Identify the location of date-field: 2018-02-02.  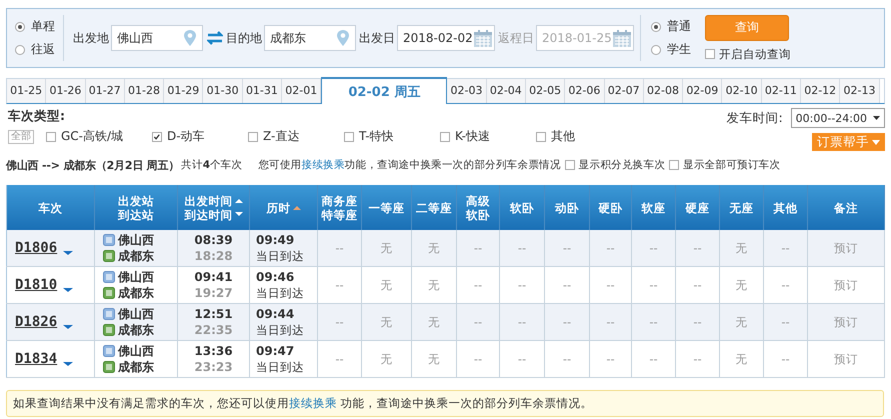
(446, 38).